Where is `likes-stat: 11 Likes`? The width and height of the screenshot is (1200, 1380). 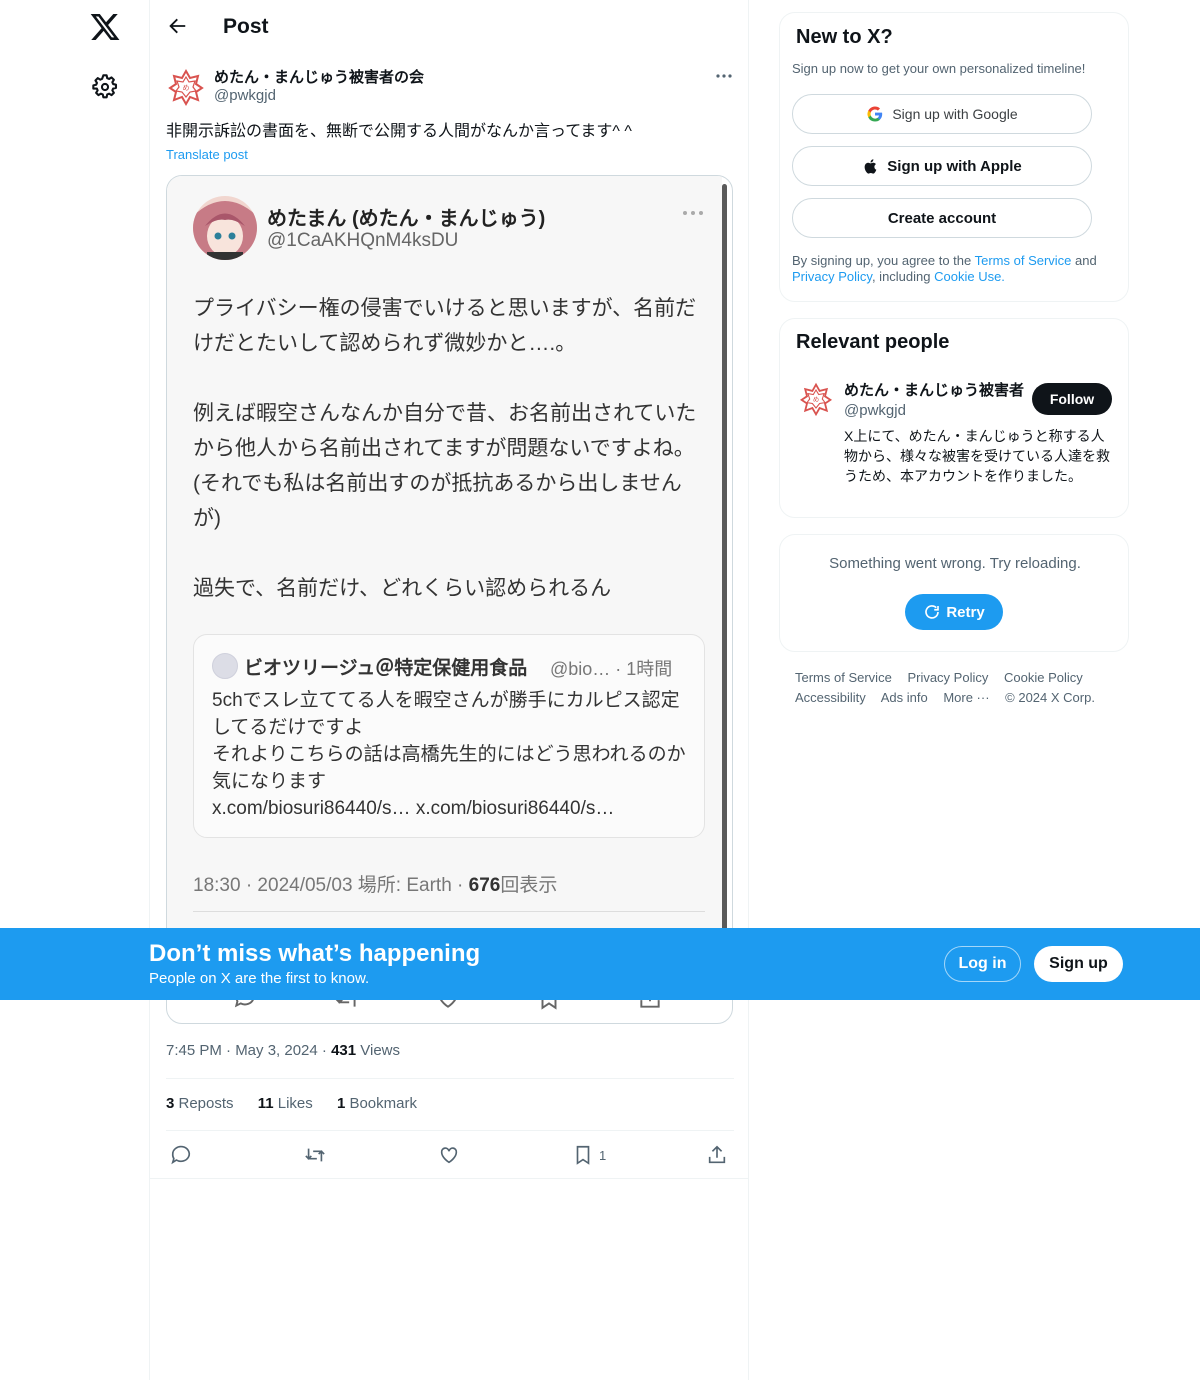 likes-stat: 11 Likes is located at coordinates (285, 1103).